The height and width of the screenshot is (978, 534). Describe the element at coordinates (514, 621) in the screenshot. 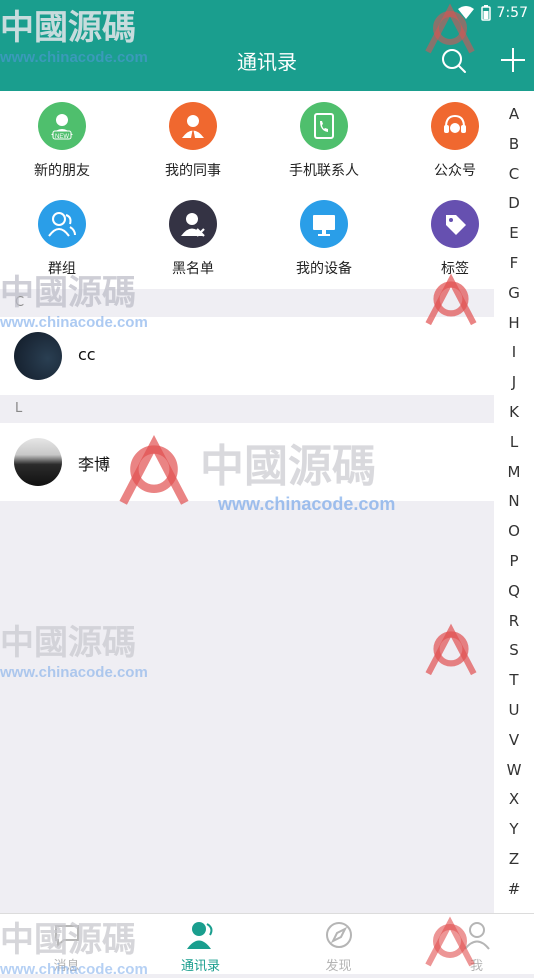

I see `index-letter-r: R` at that location.